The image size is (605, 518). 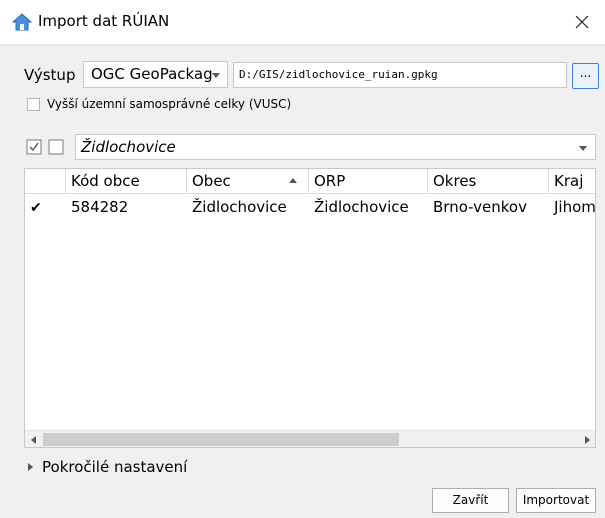 What do you see at coordinates (586, 439) in the screenshot?
I see `scroll-right-icon` at bounding box center [586, 439].